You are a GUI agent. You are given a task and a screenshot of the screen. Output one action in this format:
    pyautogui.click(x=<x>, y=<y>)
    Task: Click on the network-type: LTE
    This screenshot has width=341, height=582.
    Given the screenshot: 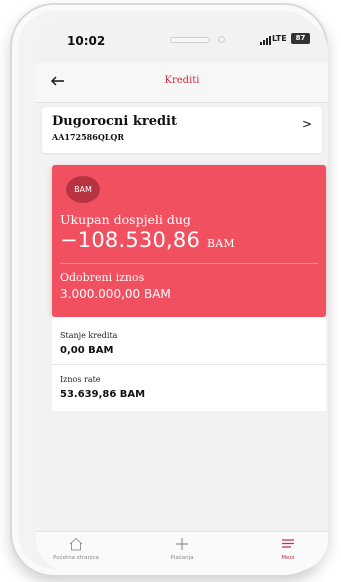 What is the action you would take?
    pyautogui.click(x=279, y=38)
    